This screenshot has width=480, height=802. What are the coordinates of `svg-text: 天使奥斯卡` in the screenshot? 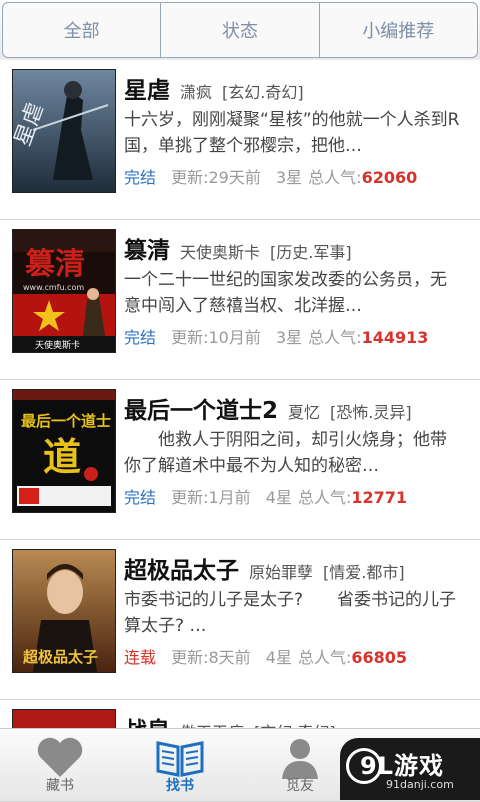 It's located at (57, 345).